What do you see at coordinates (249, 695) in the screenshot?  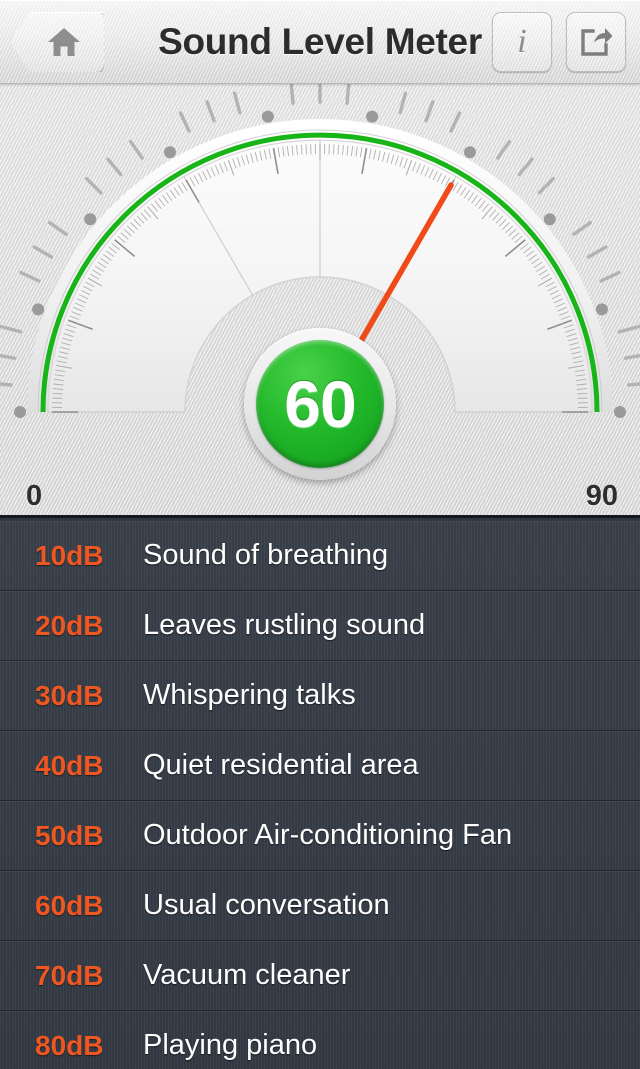 I see `list-item-description: Whispering talks` at bounding box center [249, 695].